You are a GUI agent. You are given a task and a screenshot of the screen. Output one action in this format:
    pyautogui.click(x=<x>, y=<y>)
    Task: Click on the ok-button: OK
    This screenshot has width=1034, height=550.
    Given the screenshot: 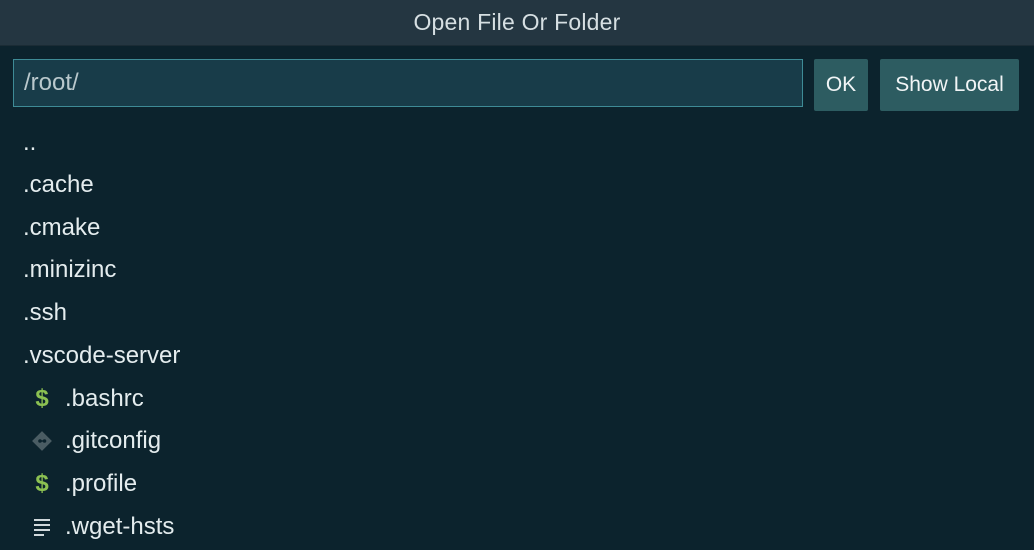 What is the action you would take?
    pyautogui.click(x=841, y=85)
    